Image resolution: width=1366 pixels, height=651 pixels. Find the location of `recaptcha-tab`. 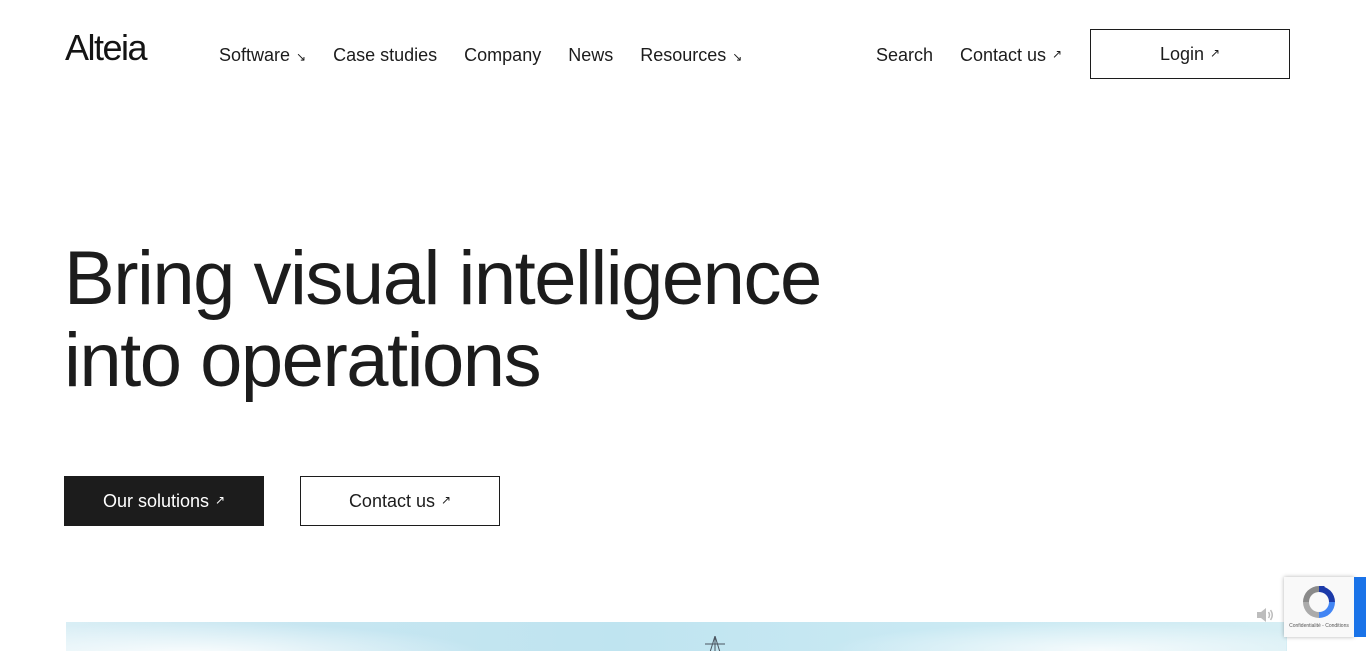

recaptcha-tab is located at coordinates (1360, 607).